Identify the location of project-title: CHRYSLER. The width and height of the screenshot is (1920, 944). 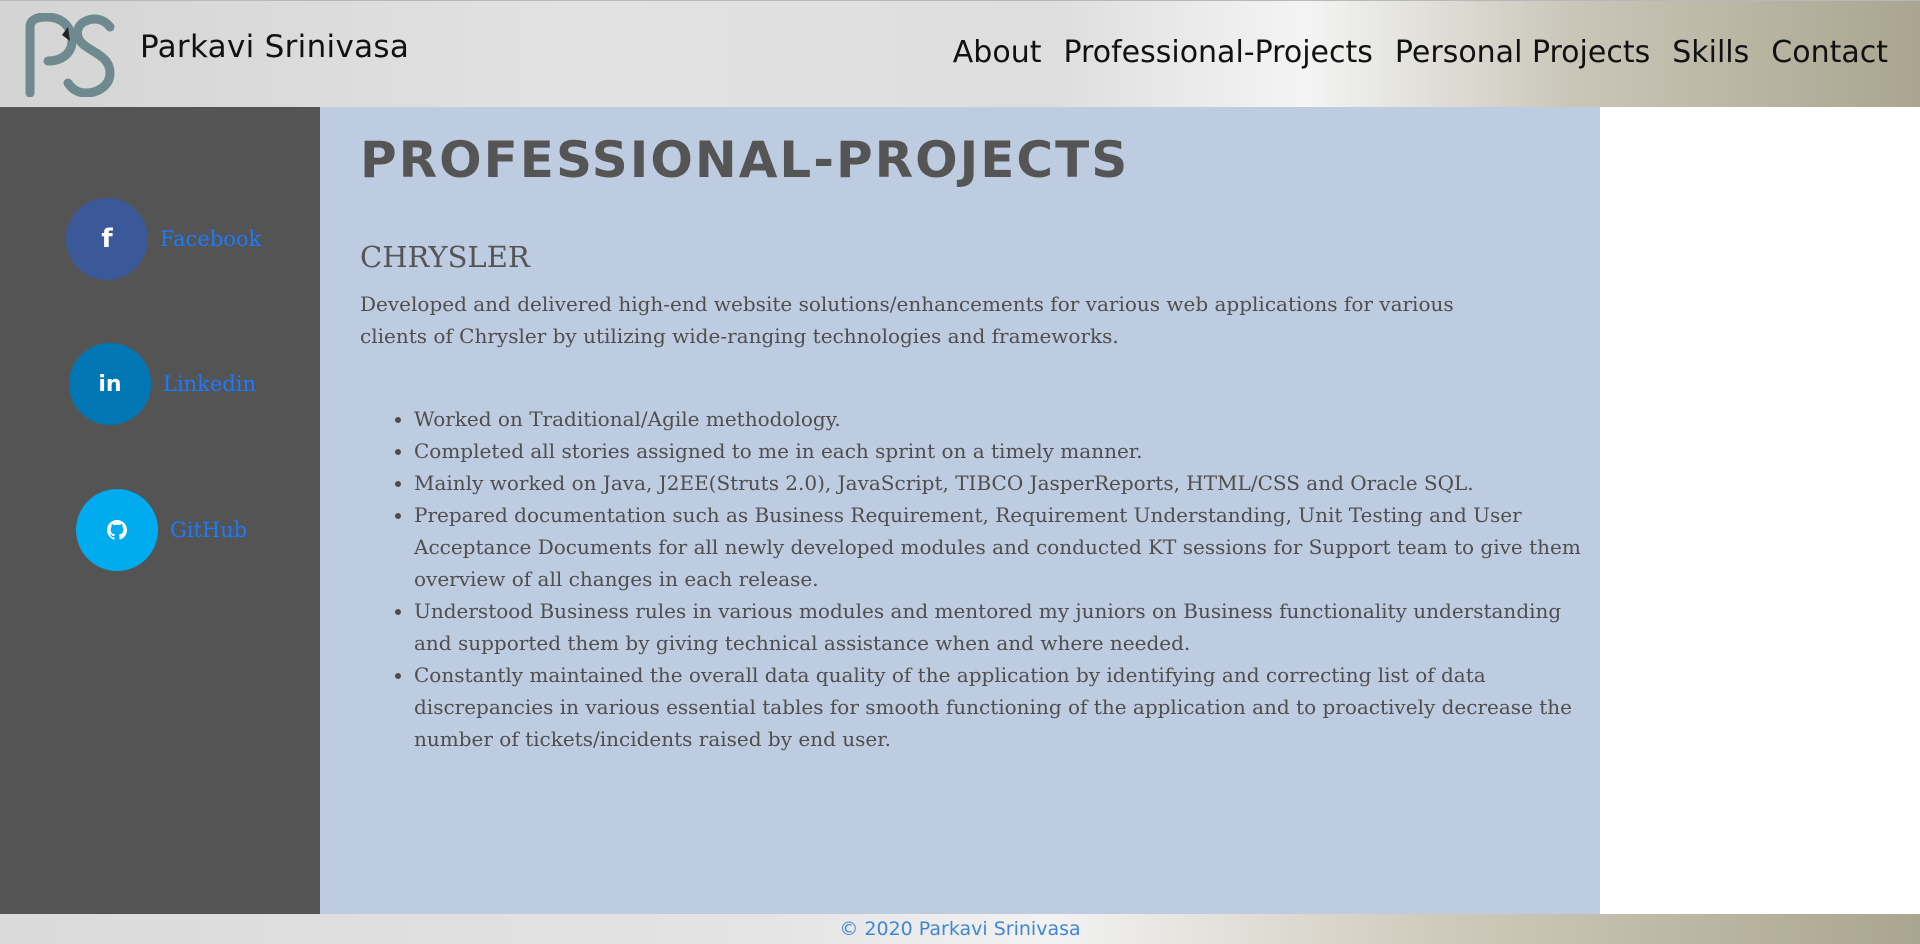
(445, 257).